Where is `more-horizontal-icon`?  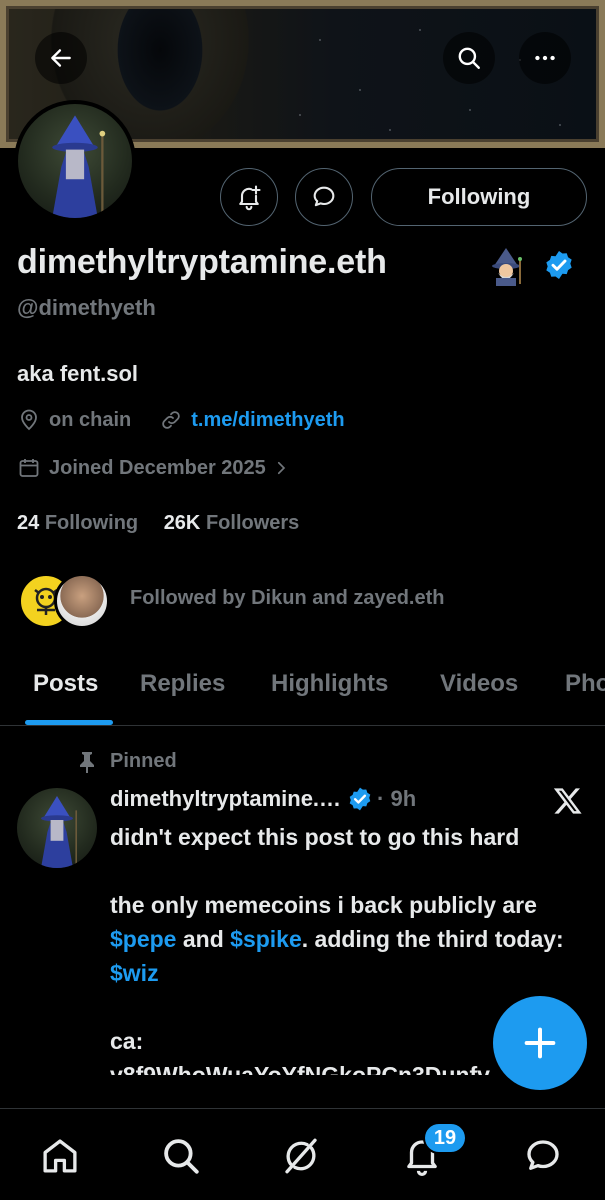 more-horizontal-icon is located at coordinates (545, 58).